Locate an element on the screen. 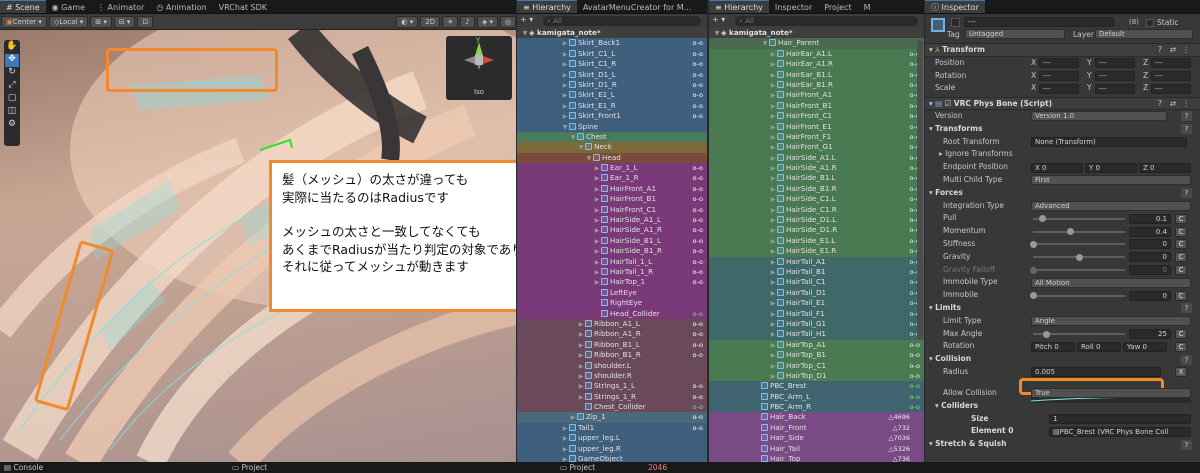 The image size is (1200, 473). hierarchy-item: Hair_Top △736 is located at coordinates (816, 458).